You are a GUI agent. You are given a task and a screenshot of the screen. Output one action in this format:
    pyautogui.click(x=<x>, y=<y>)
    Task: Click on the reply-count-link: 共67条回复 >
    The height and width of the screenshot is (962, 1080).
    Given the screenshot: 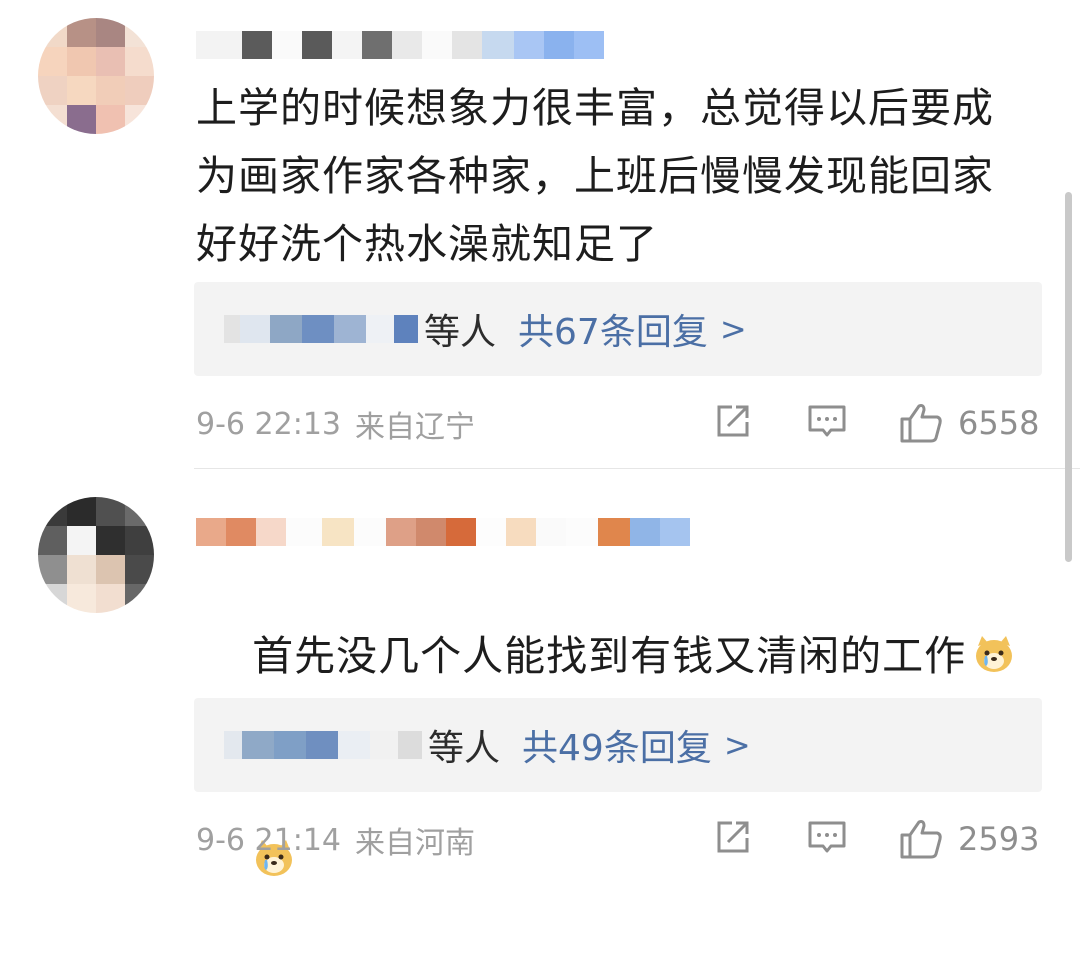 What is the action you would take?
    pyautogui.click(x=632, y=329)
    